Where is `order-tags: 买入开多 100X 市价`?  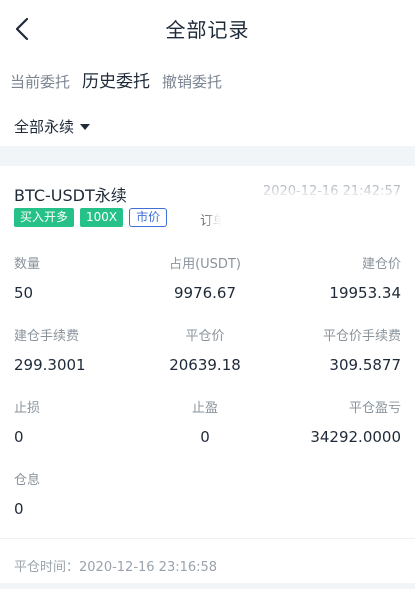 order-tags: 买入开多 100X 市价 is located at coordinates (93, 217).